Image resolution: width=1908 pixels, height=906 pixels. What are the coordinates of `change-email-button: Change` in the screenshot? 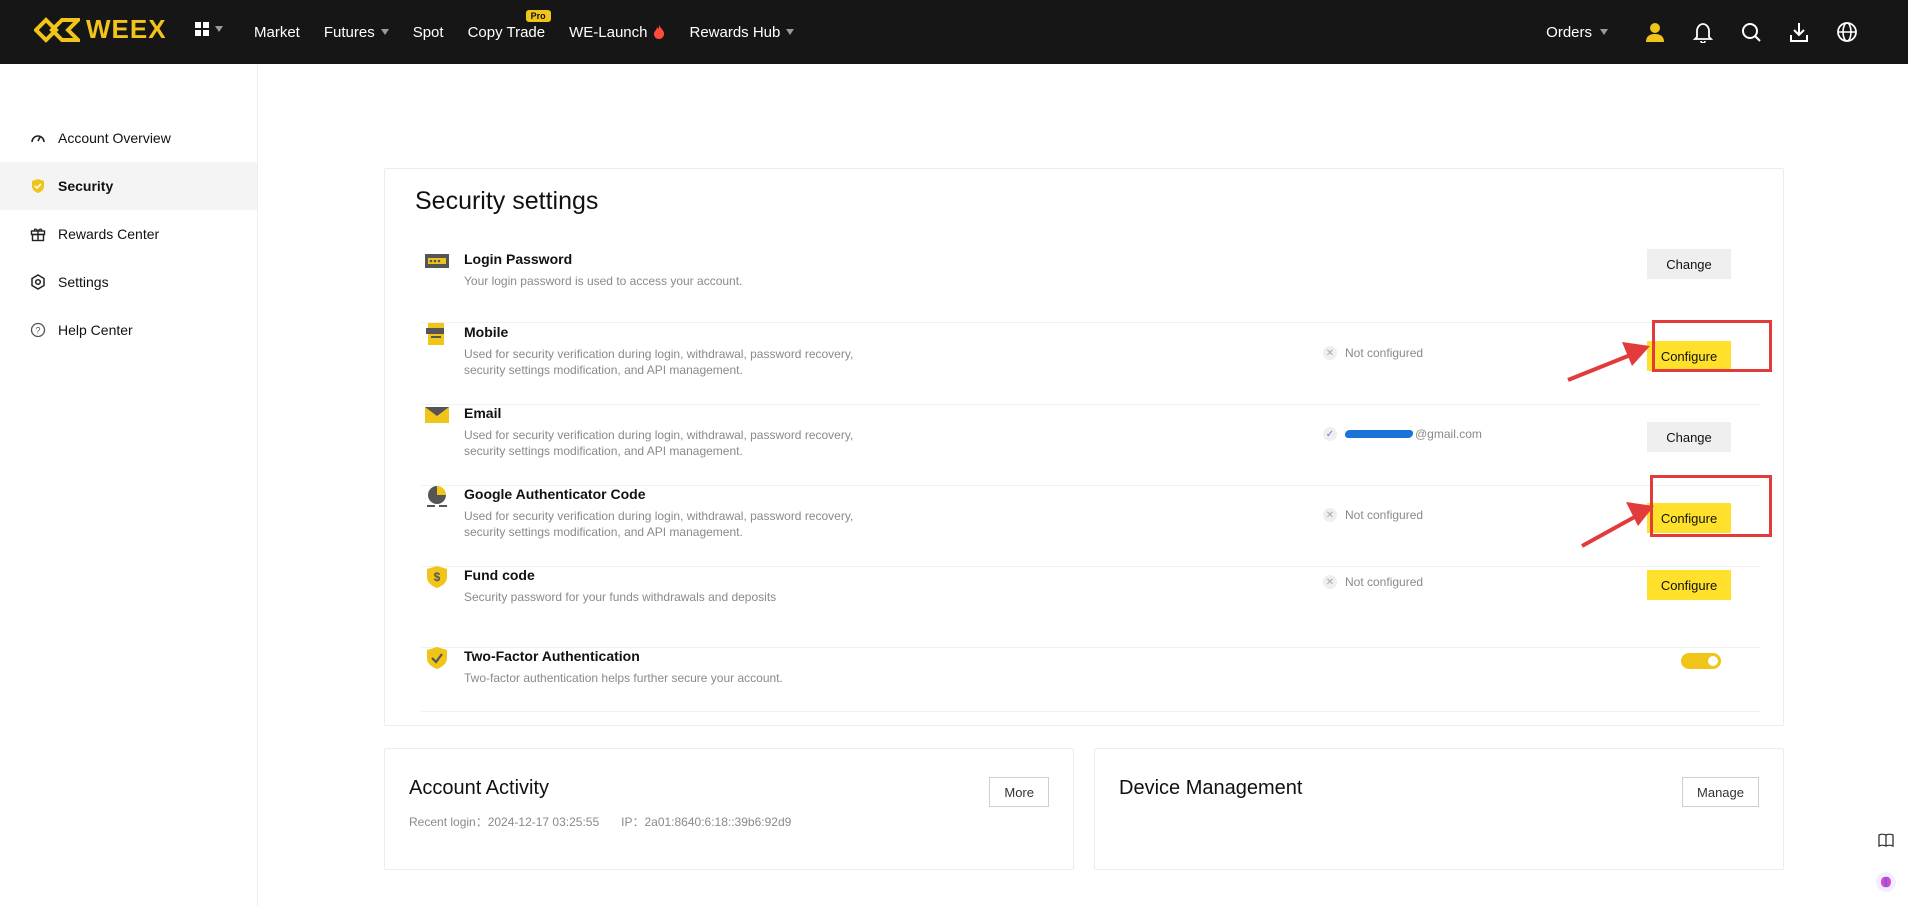 It's located at (1689, 437).